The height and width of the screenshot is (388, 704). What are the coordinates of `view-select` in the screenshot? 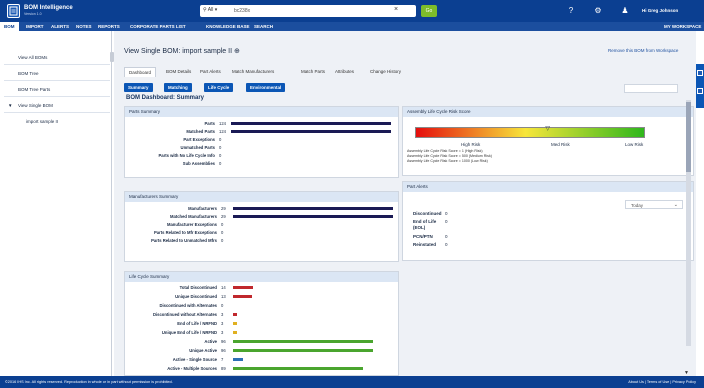 It's located at (651, 88).